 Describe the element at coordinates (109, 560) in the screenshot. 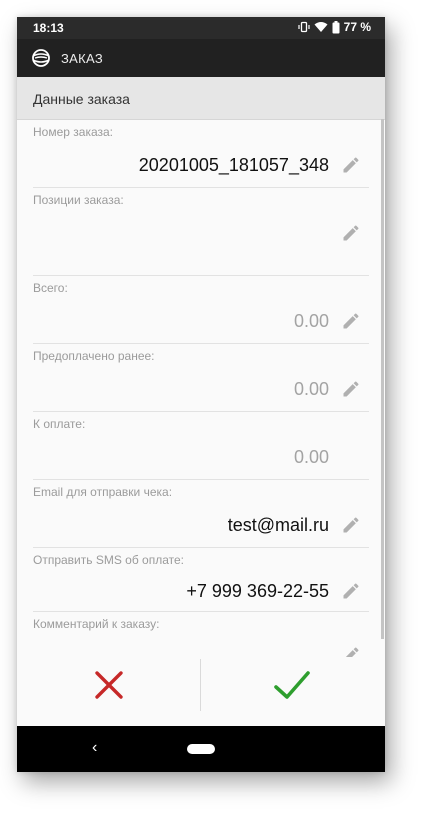

I see `field-label: Отправить SMS об оплате:` at that location.